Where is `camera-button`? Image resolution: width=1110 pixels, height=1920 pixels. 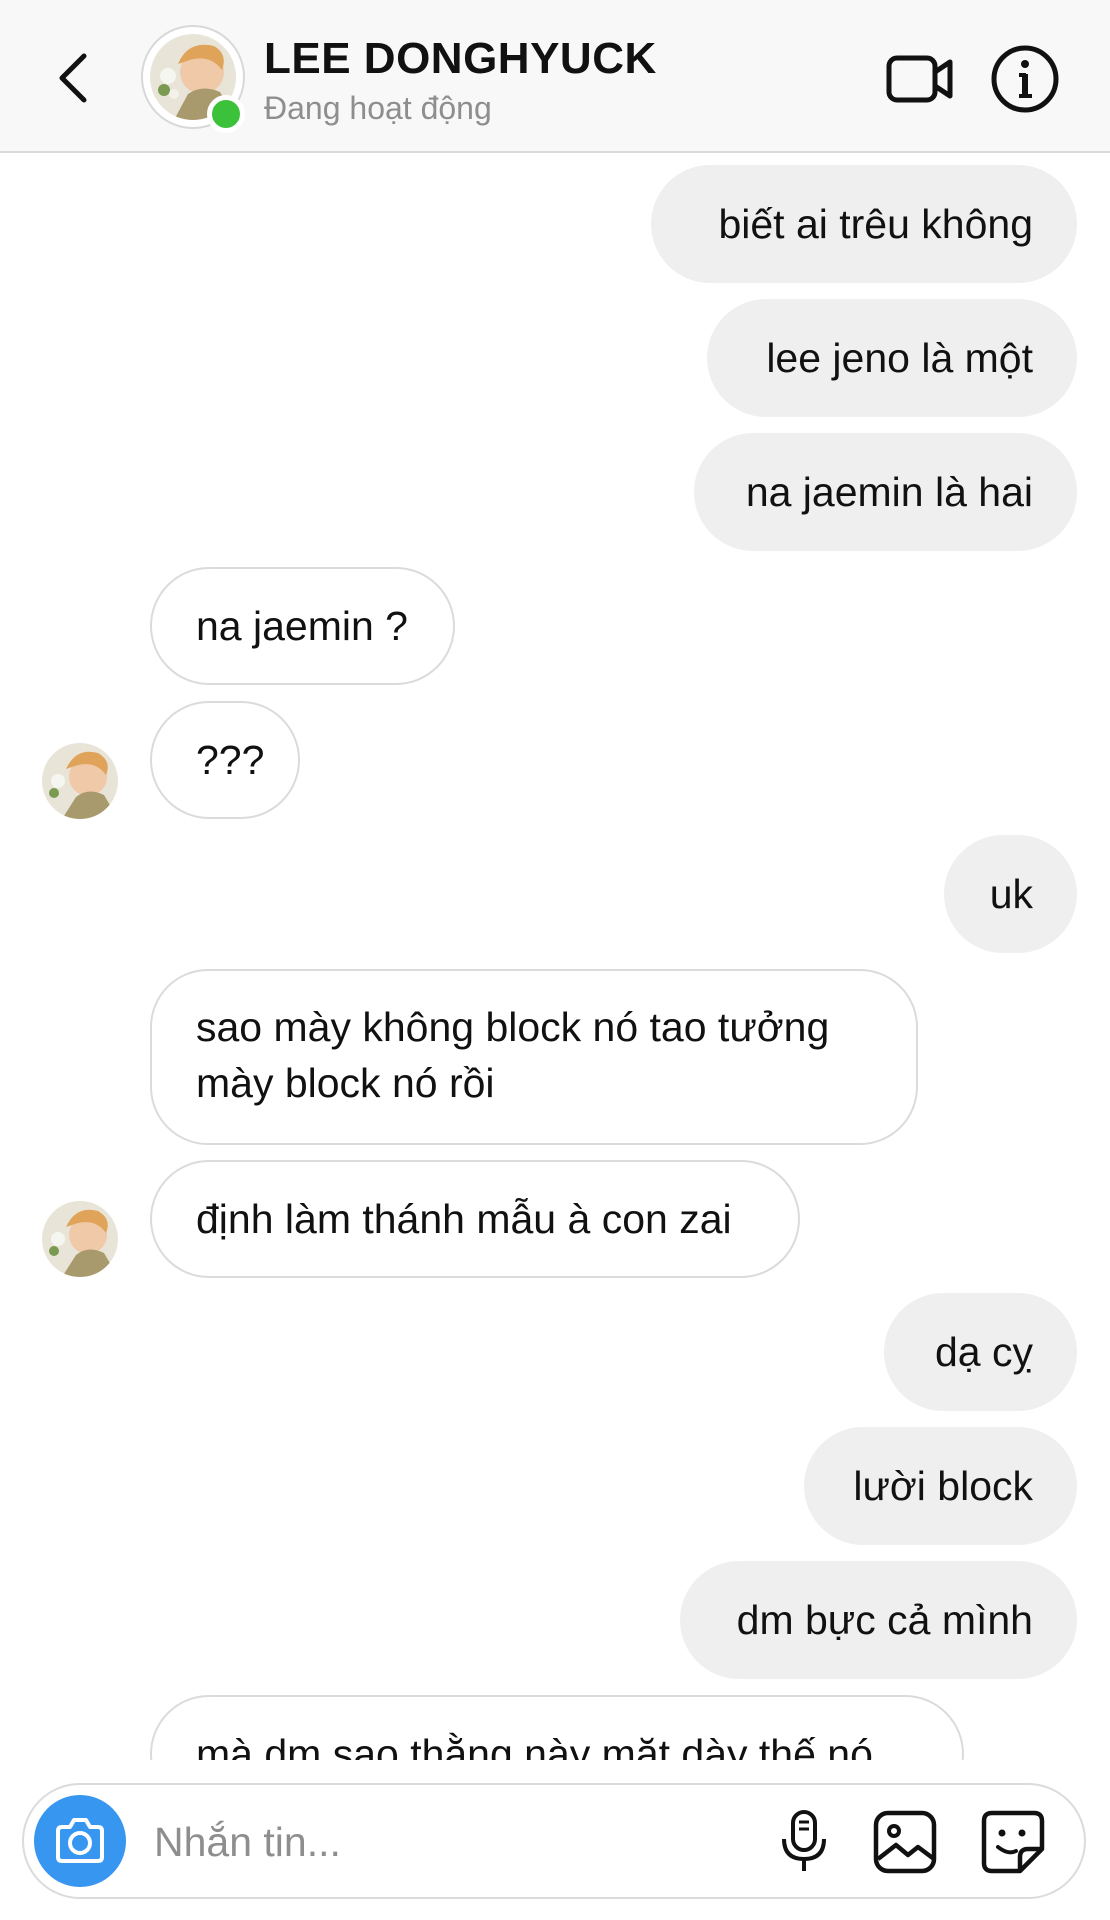
camera-button is located at coordinates (80, 1841).